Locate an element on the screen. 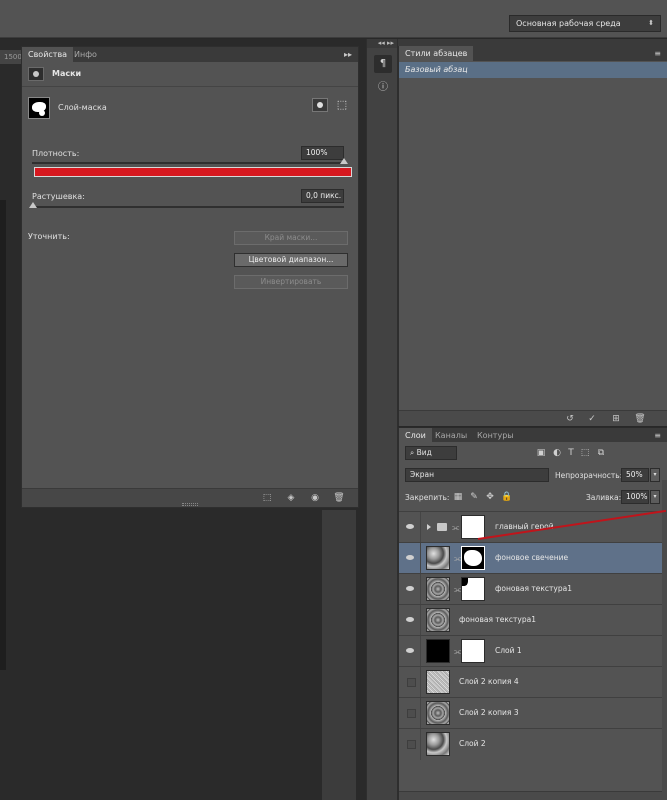  fill-dropdown: ▾ is located at coordinates (655, 497).